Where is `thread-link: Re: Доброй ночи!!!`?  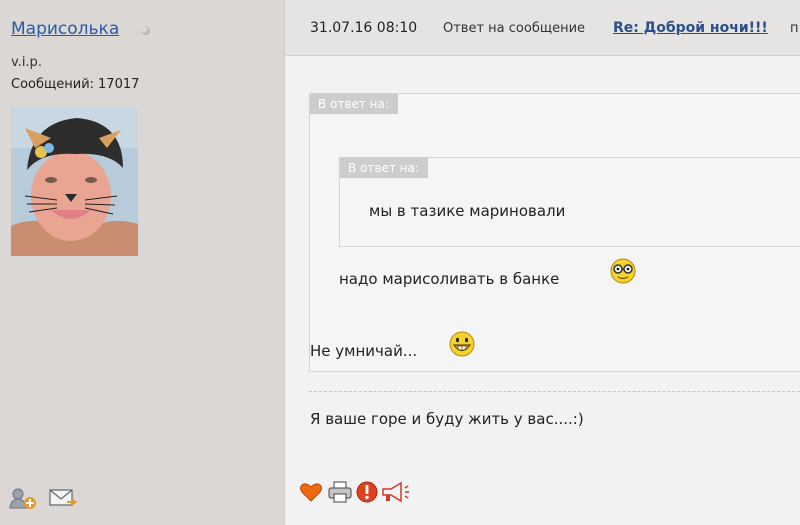 thread-link: Re: Доброй ночи!!! is located at coordinates (690, 28).